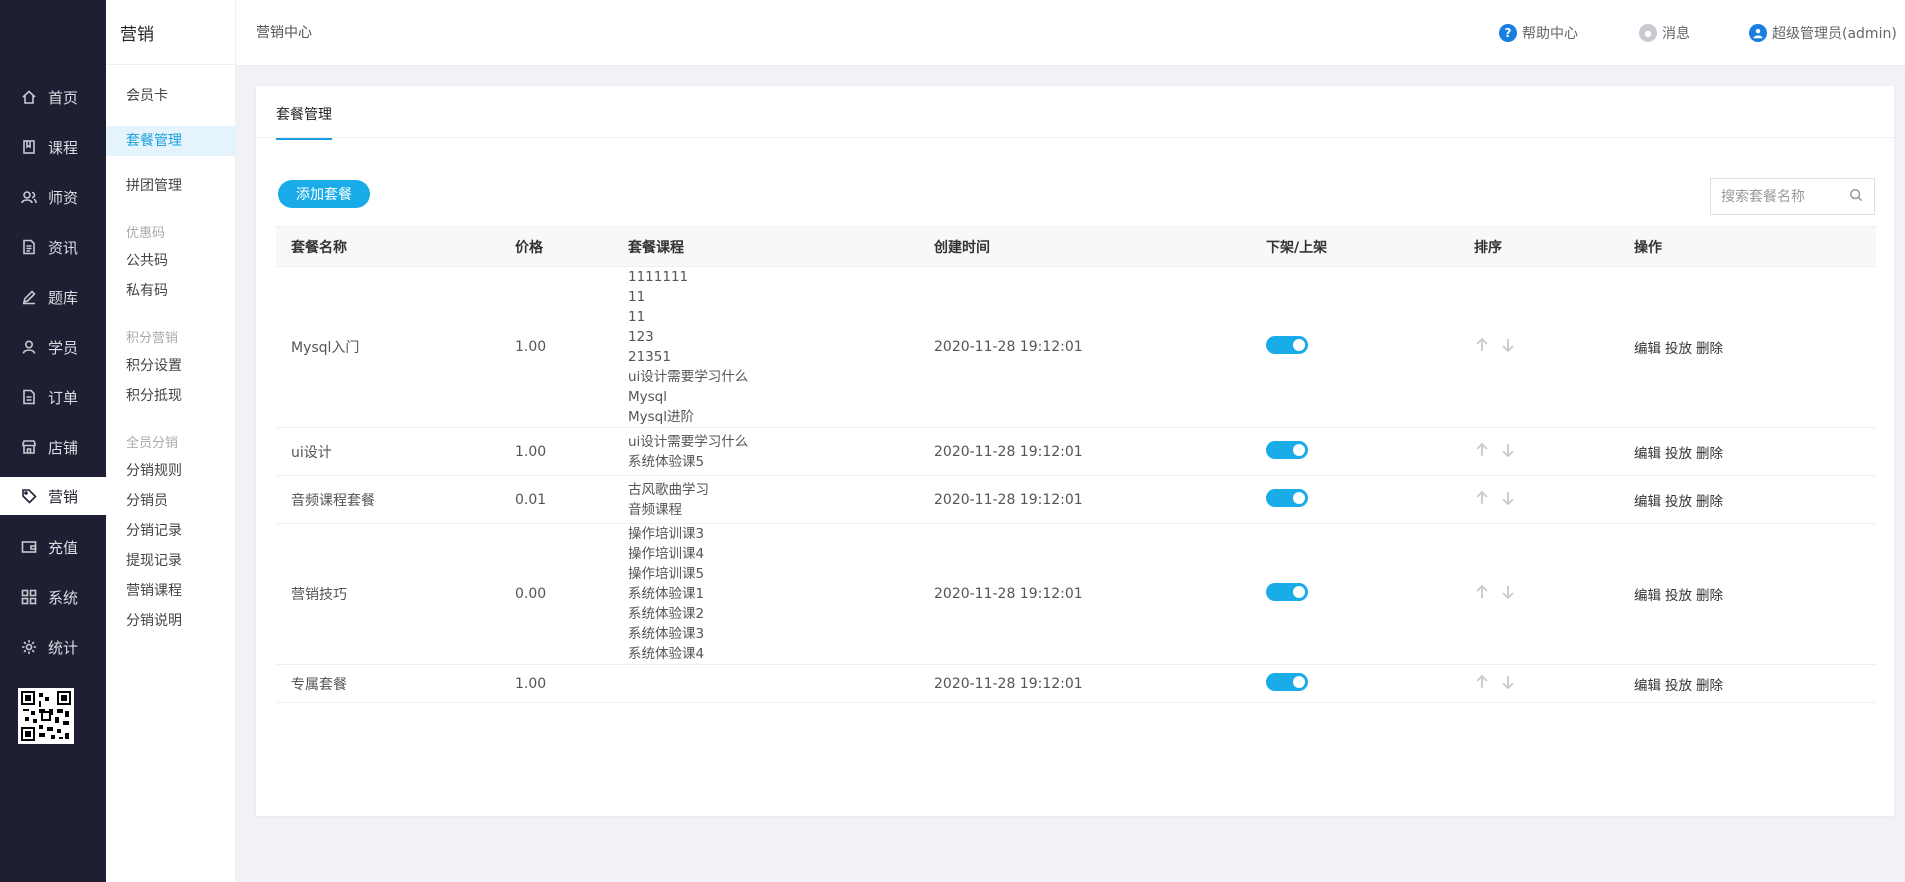 This screenshot has height=882, width=1905. I want to click on user-icon, so click(29, 347).